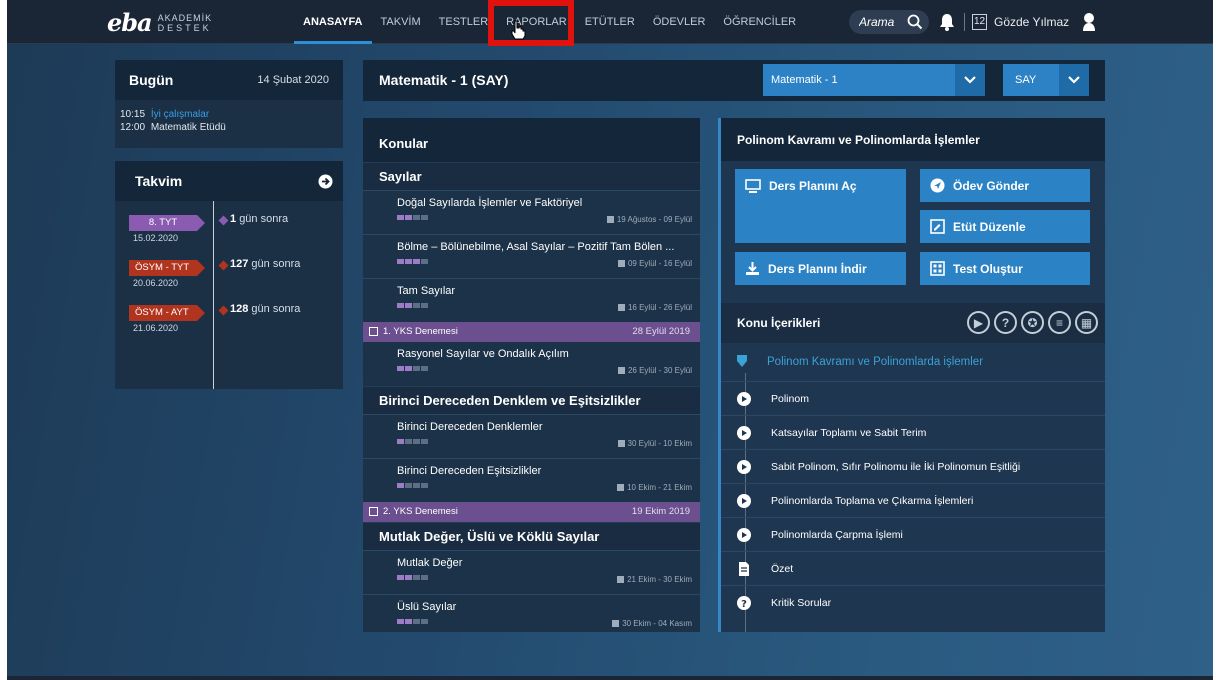  I want to click on pin-icon, so click(742, 361).